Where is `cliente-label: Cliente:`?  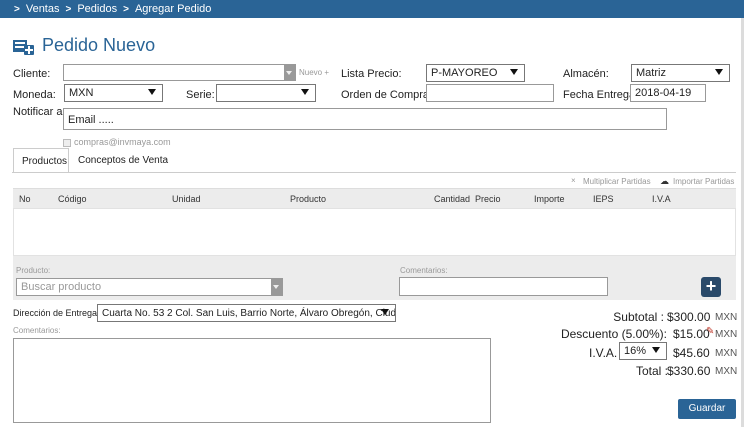 cliente-label: Cliente: is located at coordinates (32, 74).